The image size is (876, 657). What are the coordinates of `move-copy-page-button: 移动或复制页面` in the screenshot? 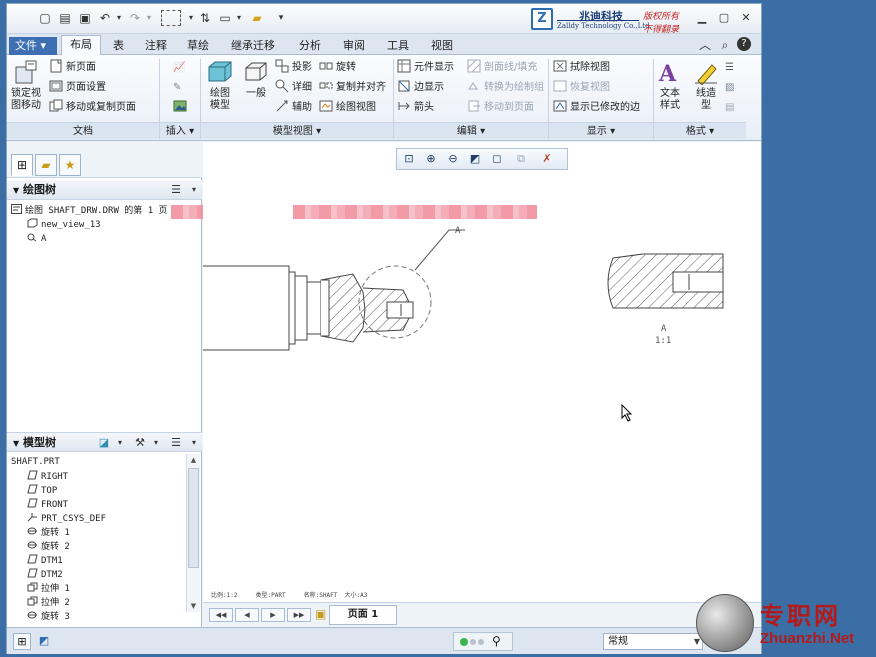 It's located at (92, 108).